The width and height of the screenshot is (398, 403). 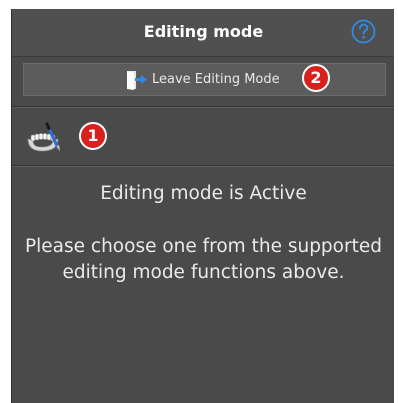 I want to click on panel-header: Editing mode, so click(x=203, y=33).